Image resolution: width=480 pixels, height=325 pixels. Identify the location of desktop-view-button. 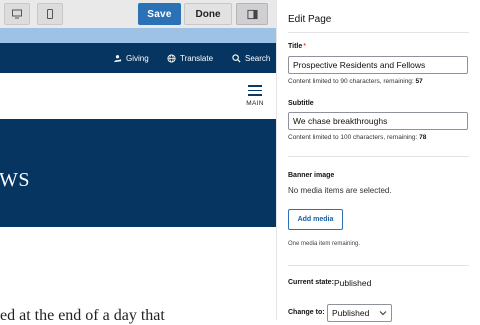
(17, 14).